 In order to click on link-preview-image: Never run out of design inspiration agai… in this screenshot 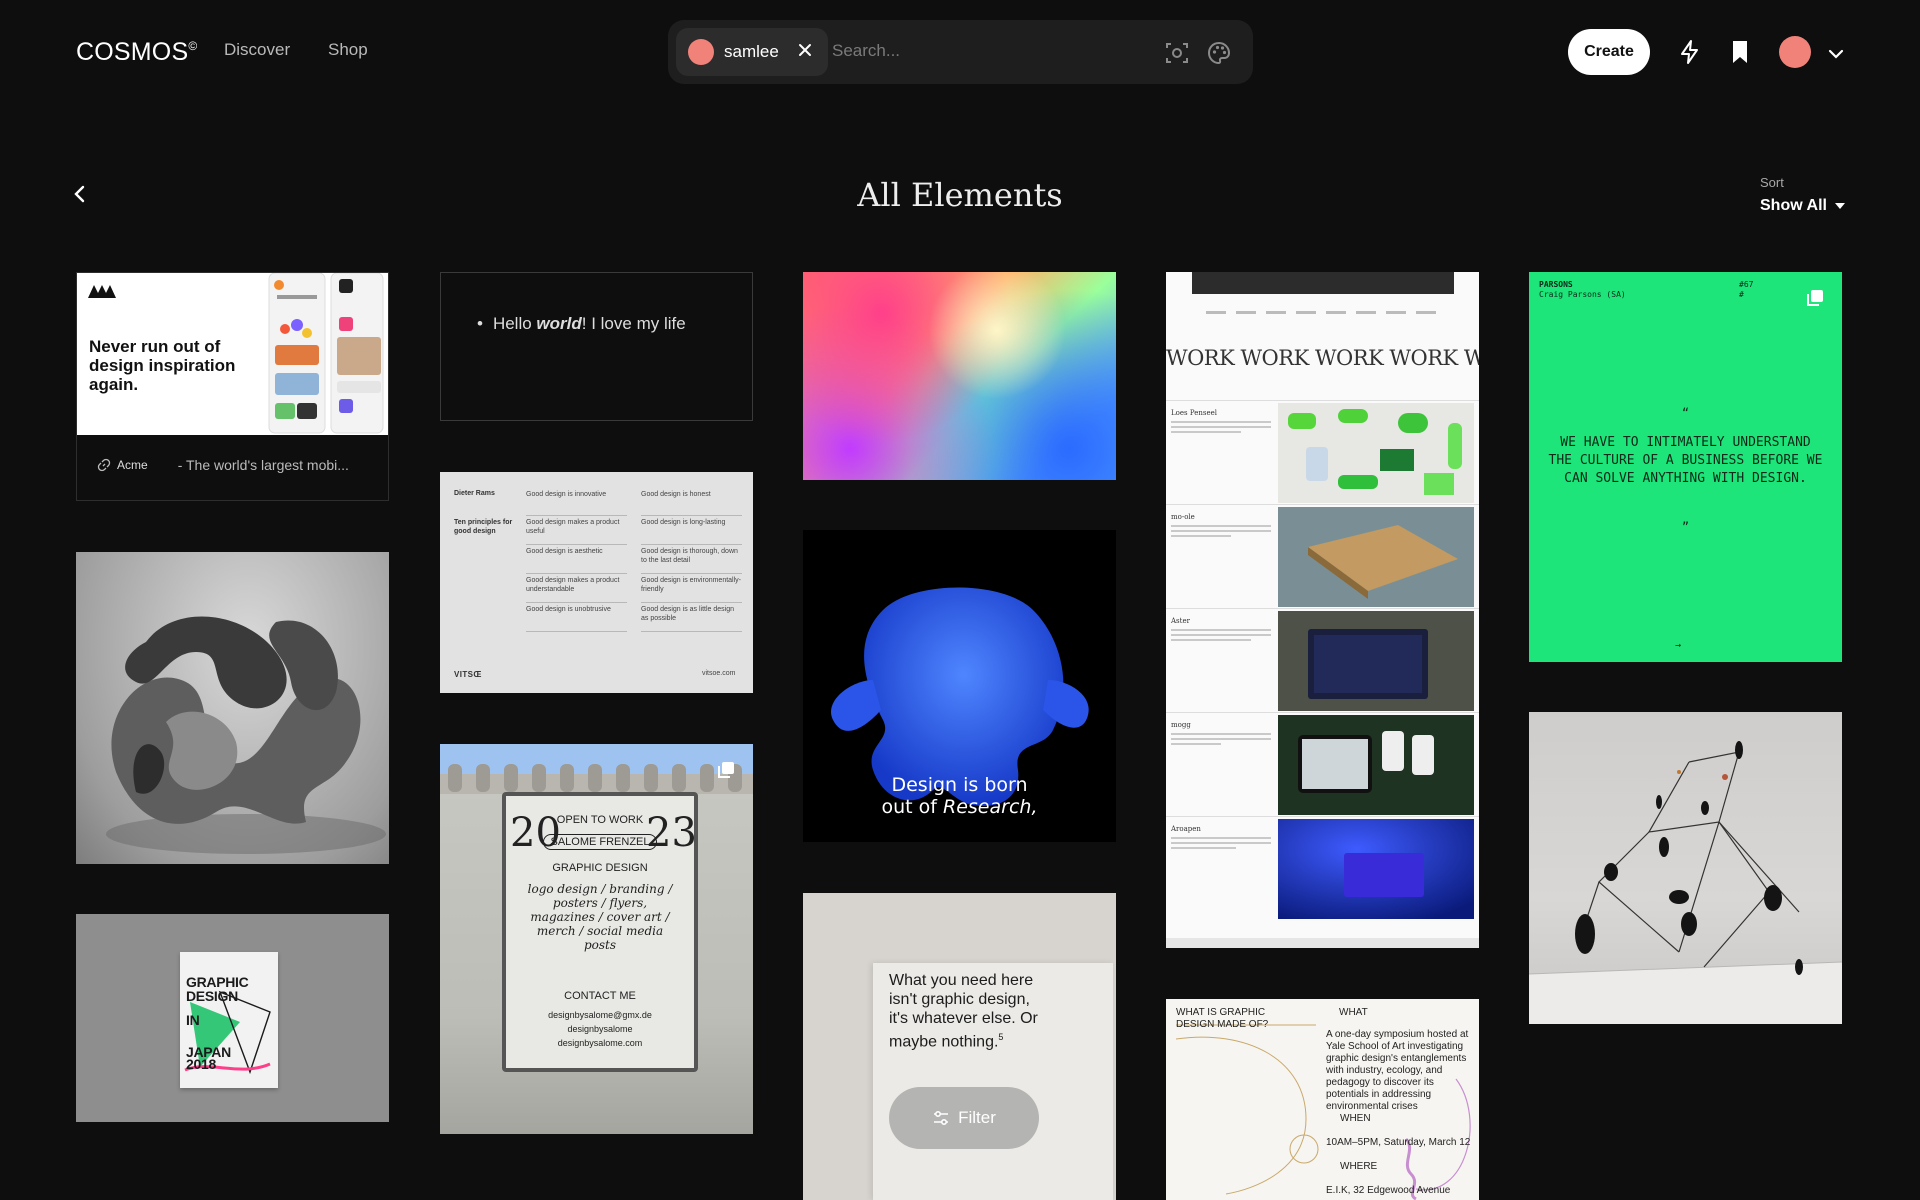, I will do `click(232, 354)`.